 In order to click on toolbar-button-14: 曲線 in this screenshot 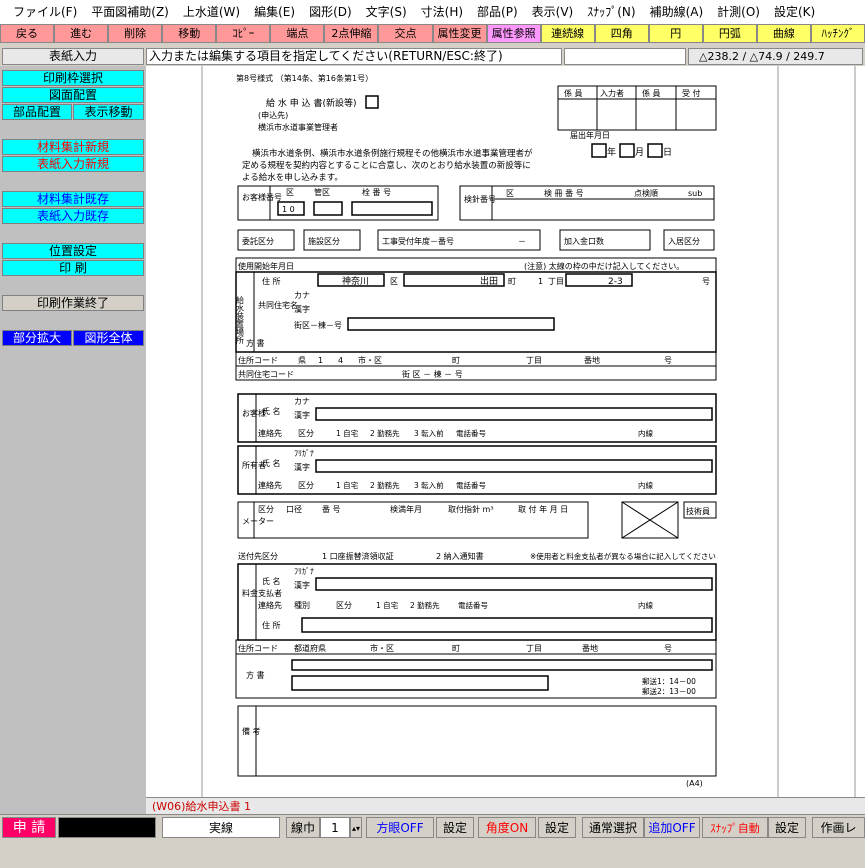, I will do `click(783, 33)`.